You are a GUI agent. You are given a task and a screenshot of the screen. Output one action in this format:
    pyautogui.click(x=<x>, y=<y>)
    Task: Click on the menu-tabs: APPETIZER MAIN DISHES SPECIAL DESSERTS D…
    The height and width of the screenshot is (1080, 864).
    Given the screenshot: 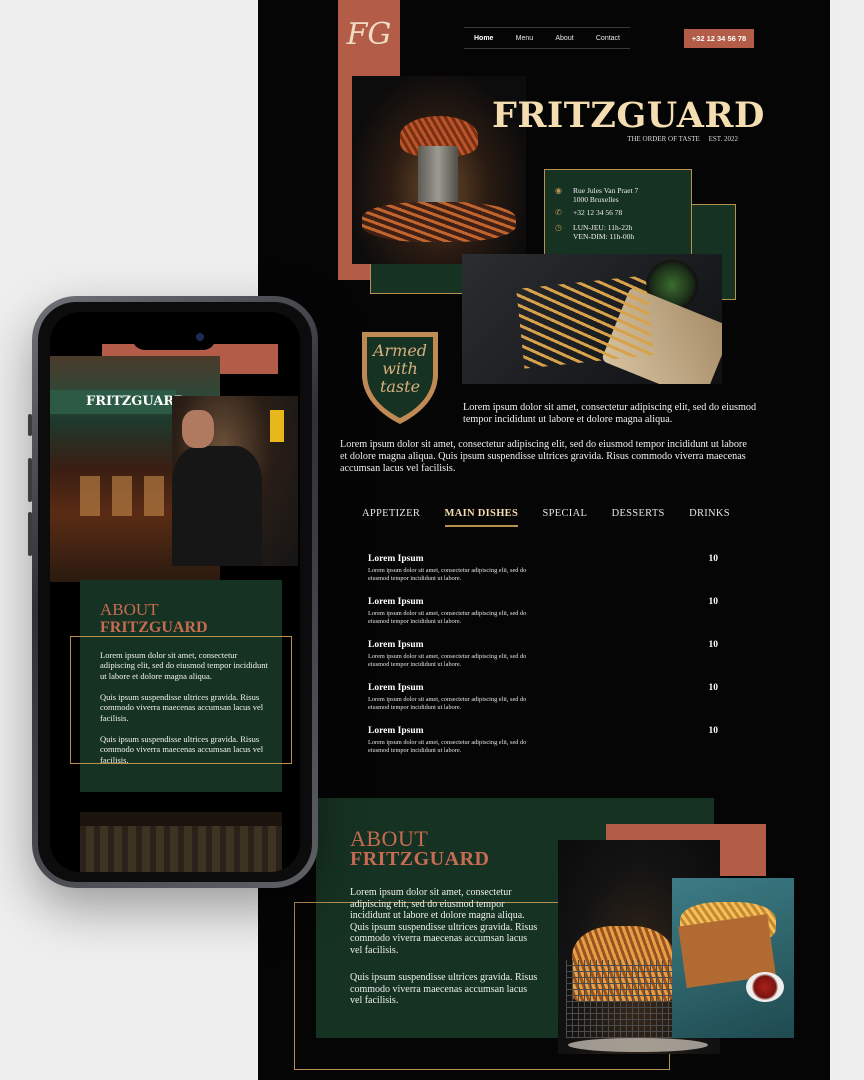 What is the action you would take?
    pyautogui.click(x=546, y=517)
    